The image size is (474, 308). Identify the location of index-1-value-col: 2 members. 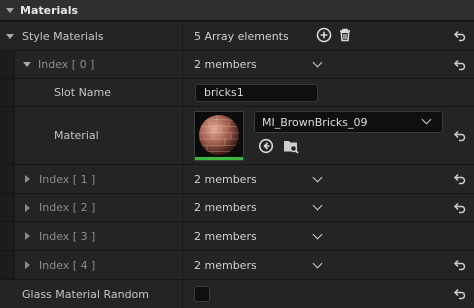
(314, 179).